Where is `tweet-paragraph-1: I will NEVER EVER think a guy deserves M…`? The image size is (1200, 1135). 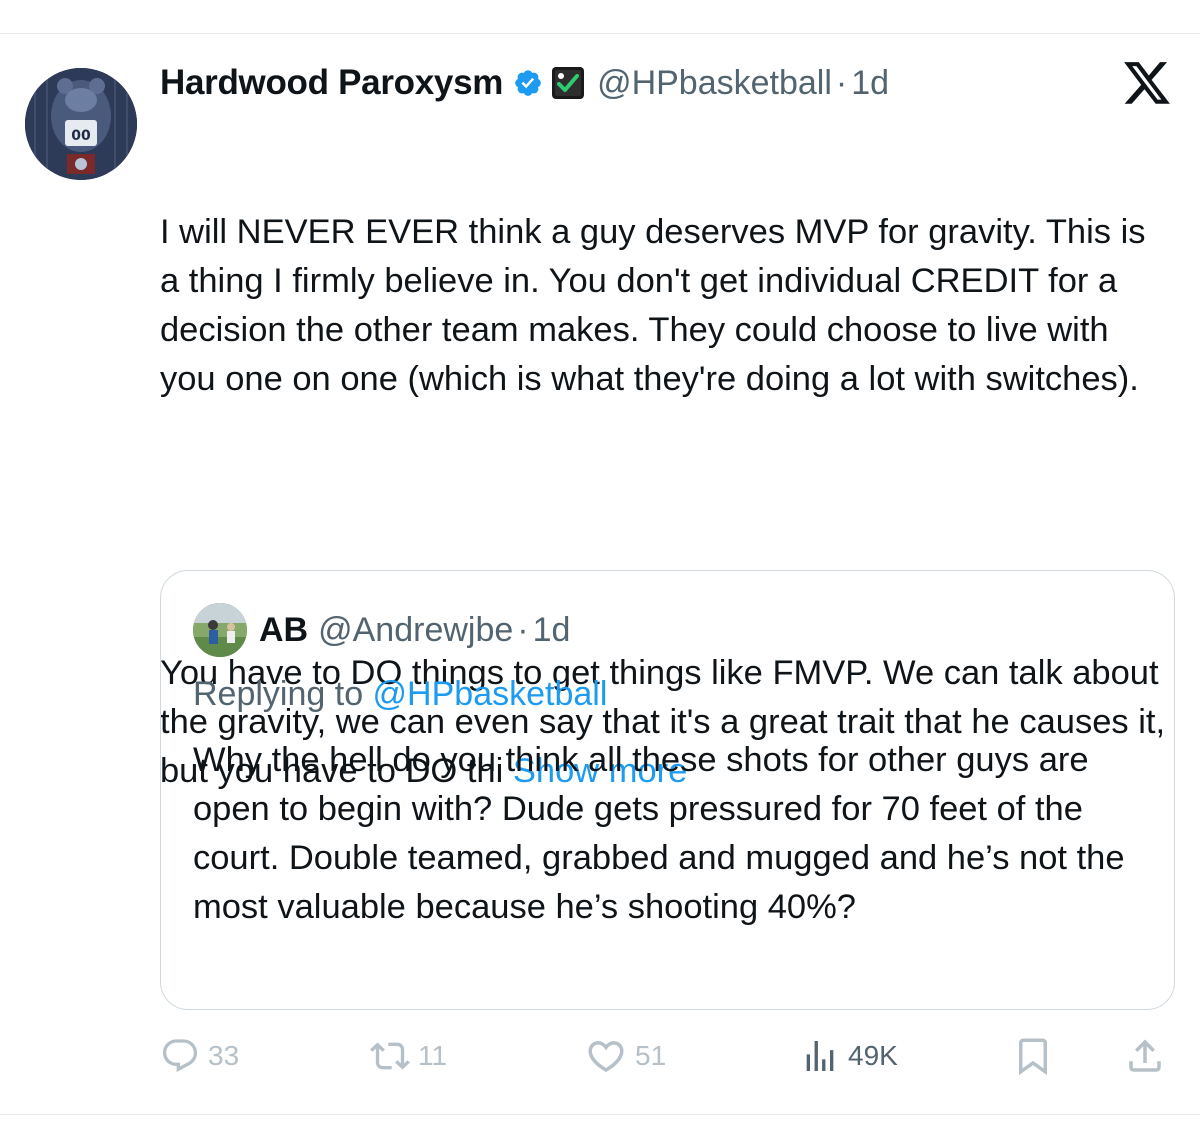 tweet-paragraph-1: I will NEVER EVER think a guy deserves M… is located at coordinates (658, 305).